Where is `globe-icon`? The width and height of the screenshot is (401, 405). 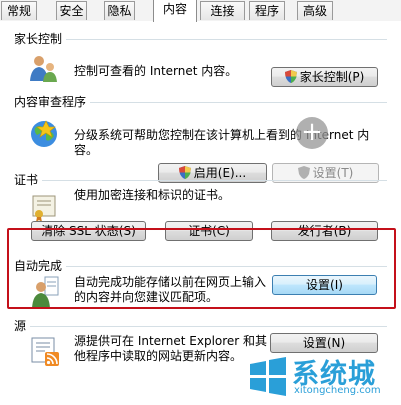 globe-icon is located at coordinates (44, 133).